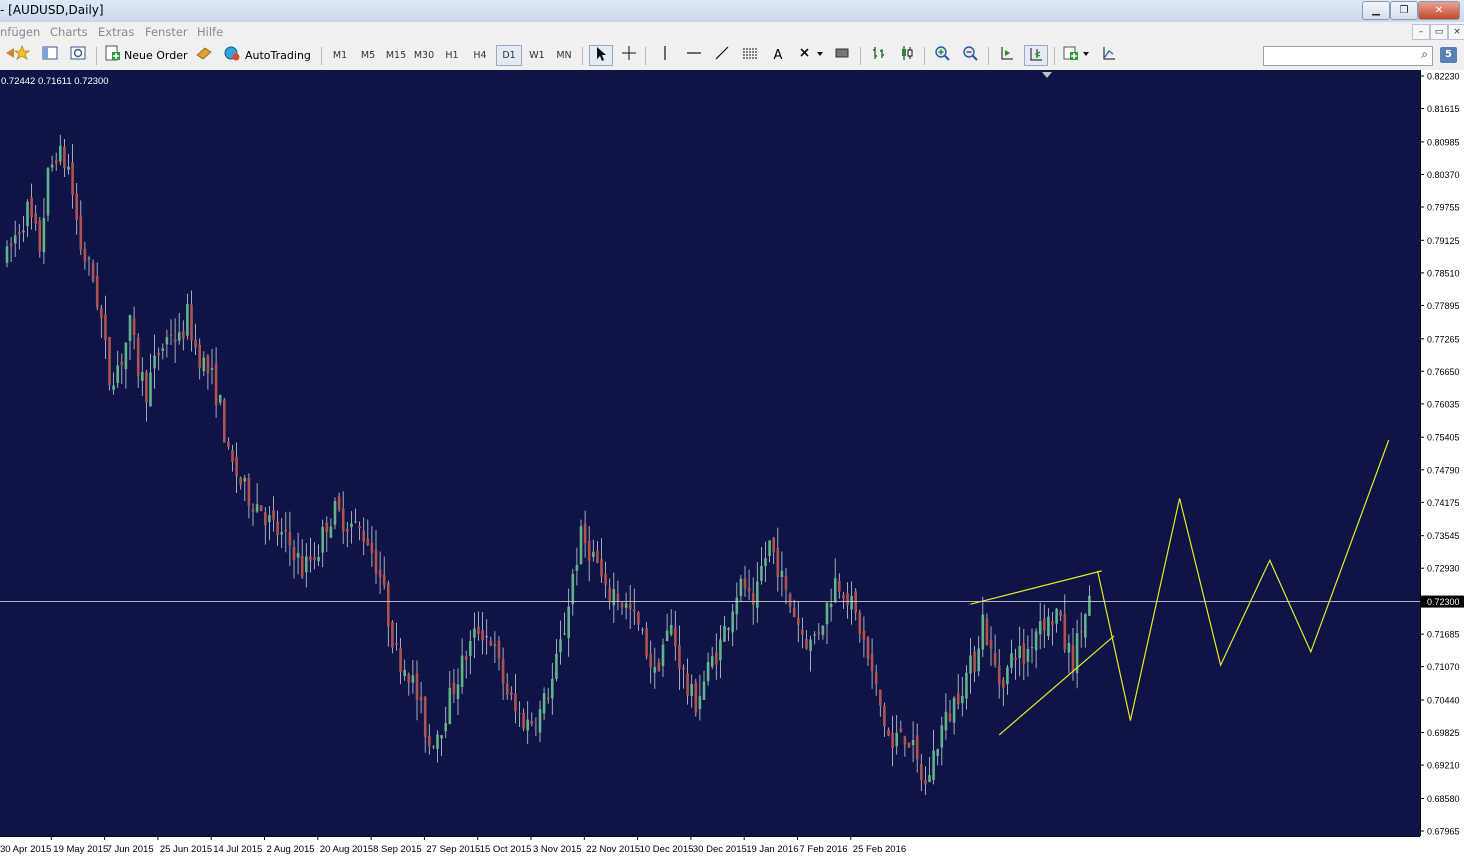  What do you see at coordinates (156, 55) in the screenshot?
I see `new-order-button: Neue Order` at bounding box center [156, 55].